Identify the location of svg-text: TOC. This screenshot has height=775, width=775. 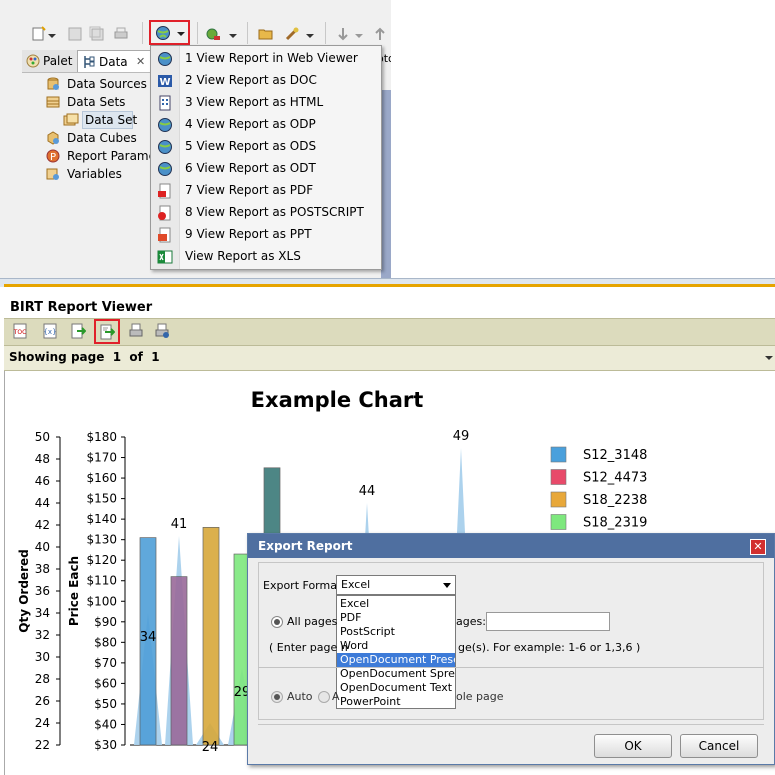
(20, 332).